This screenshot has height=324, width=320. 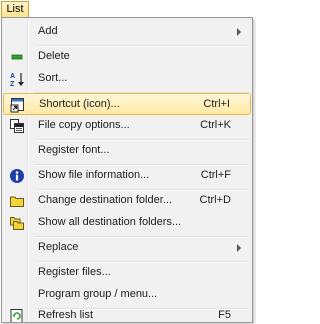 What do you see at coordinates (17, 201) in the screenshot?
I see `folder-icon` at bounding box center [17, 201].